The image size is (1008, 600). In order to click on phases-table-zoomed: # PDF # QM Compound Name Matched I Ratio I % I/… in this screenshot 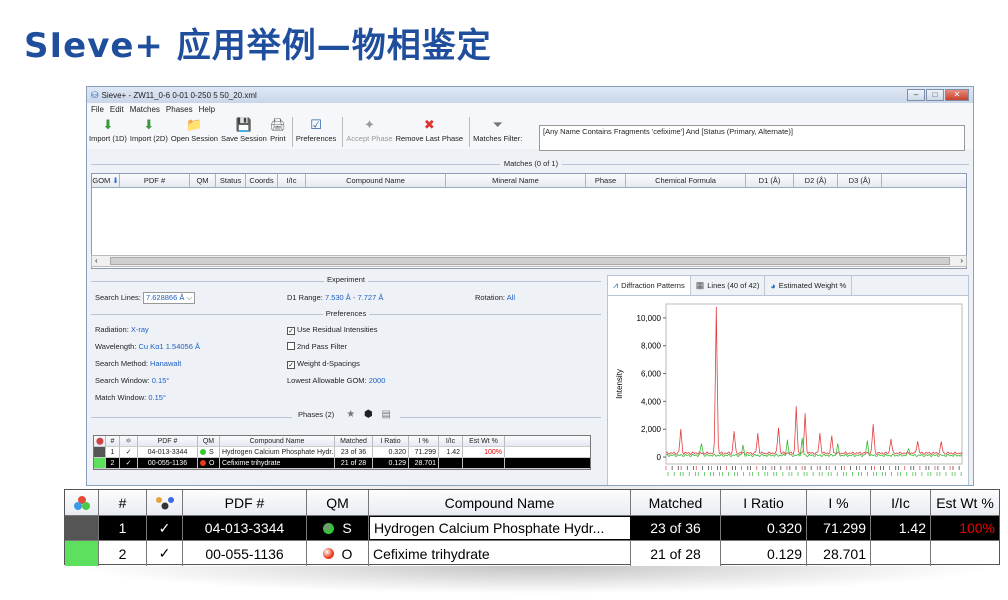, I will do `click(532, 527)`.